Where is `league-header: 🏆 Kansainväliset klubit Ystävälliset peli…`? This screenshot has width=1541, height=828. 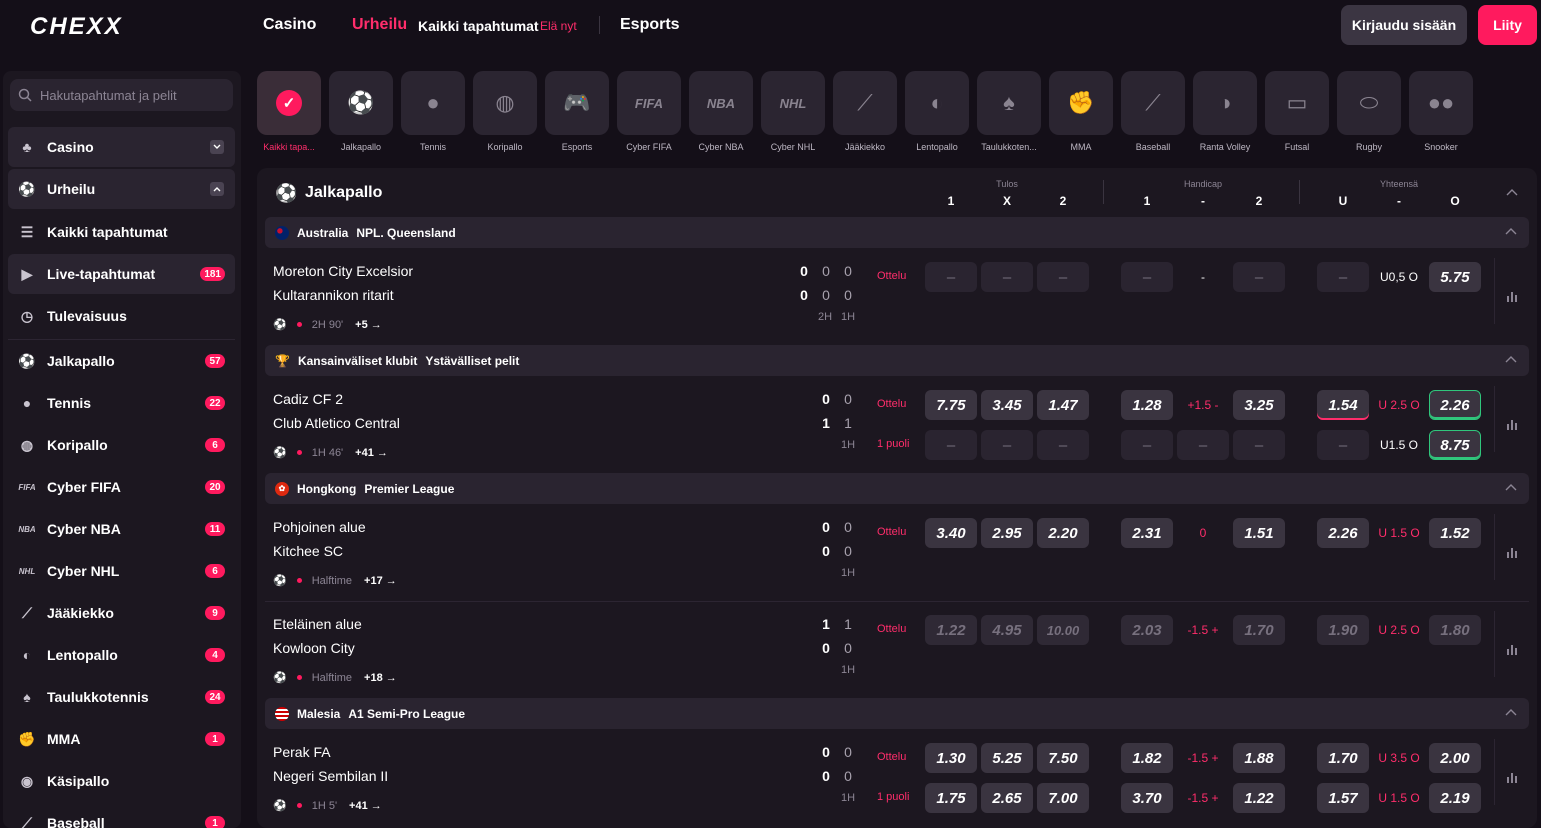 league-header: 🏆 Kansainväliset klubit Ystävälliset peli… is located at coordinates (897, 360).